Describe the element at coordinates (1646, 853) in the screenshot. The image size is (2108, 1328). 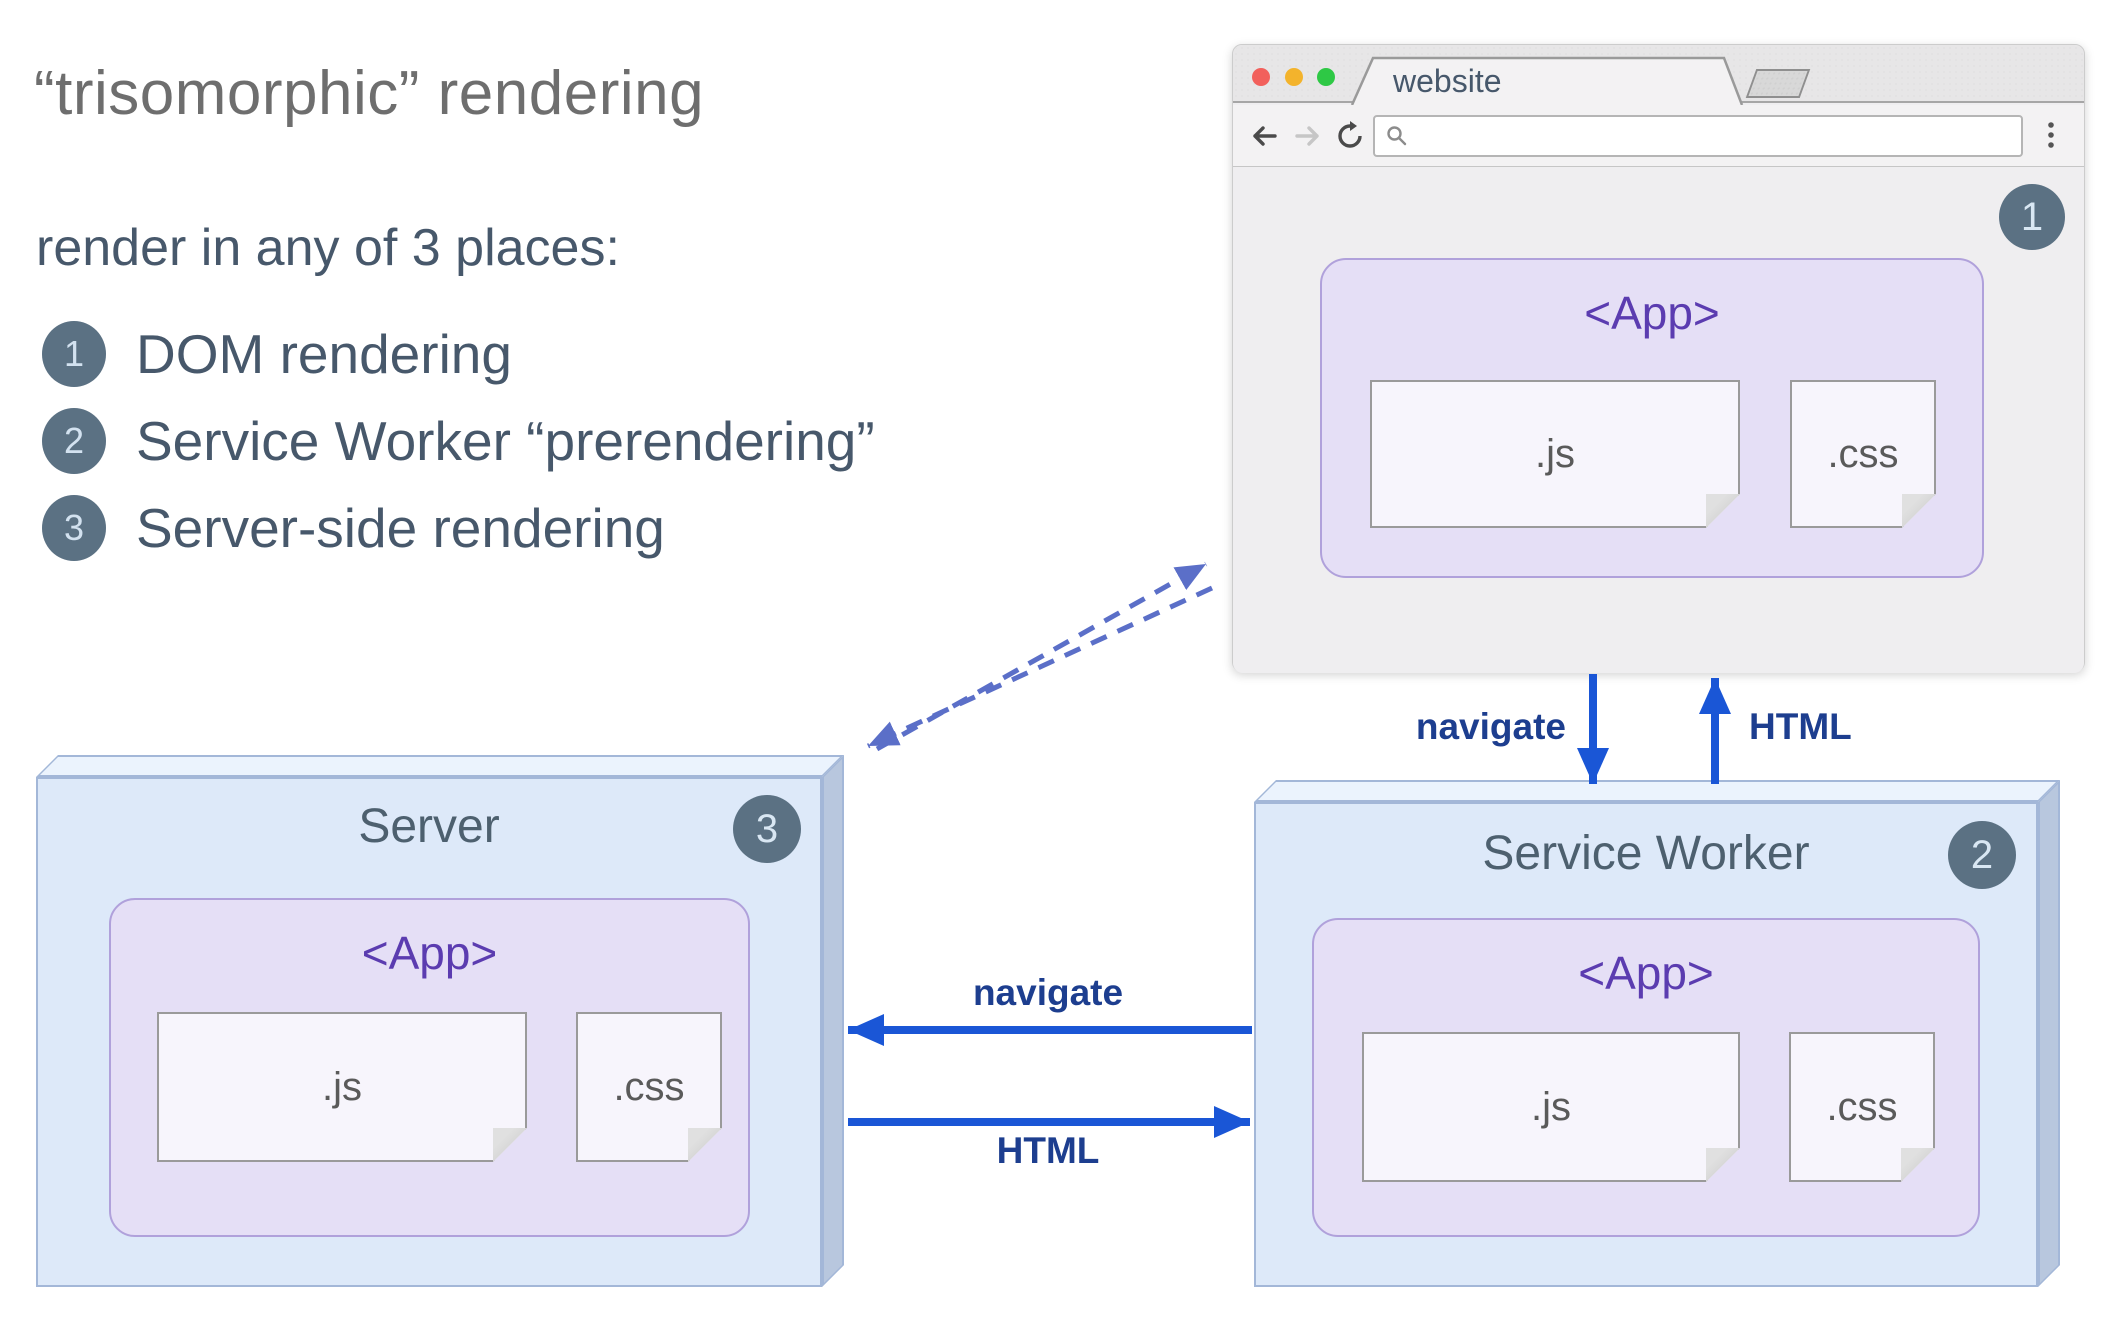
I see `service-worker-title: Service Worker` at that location.